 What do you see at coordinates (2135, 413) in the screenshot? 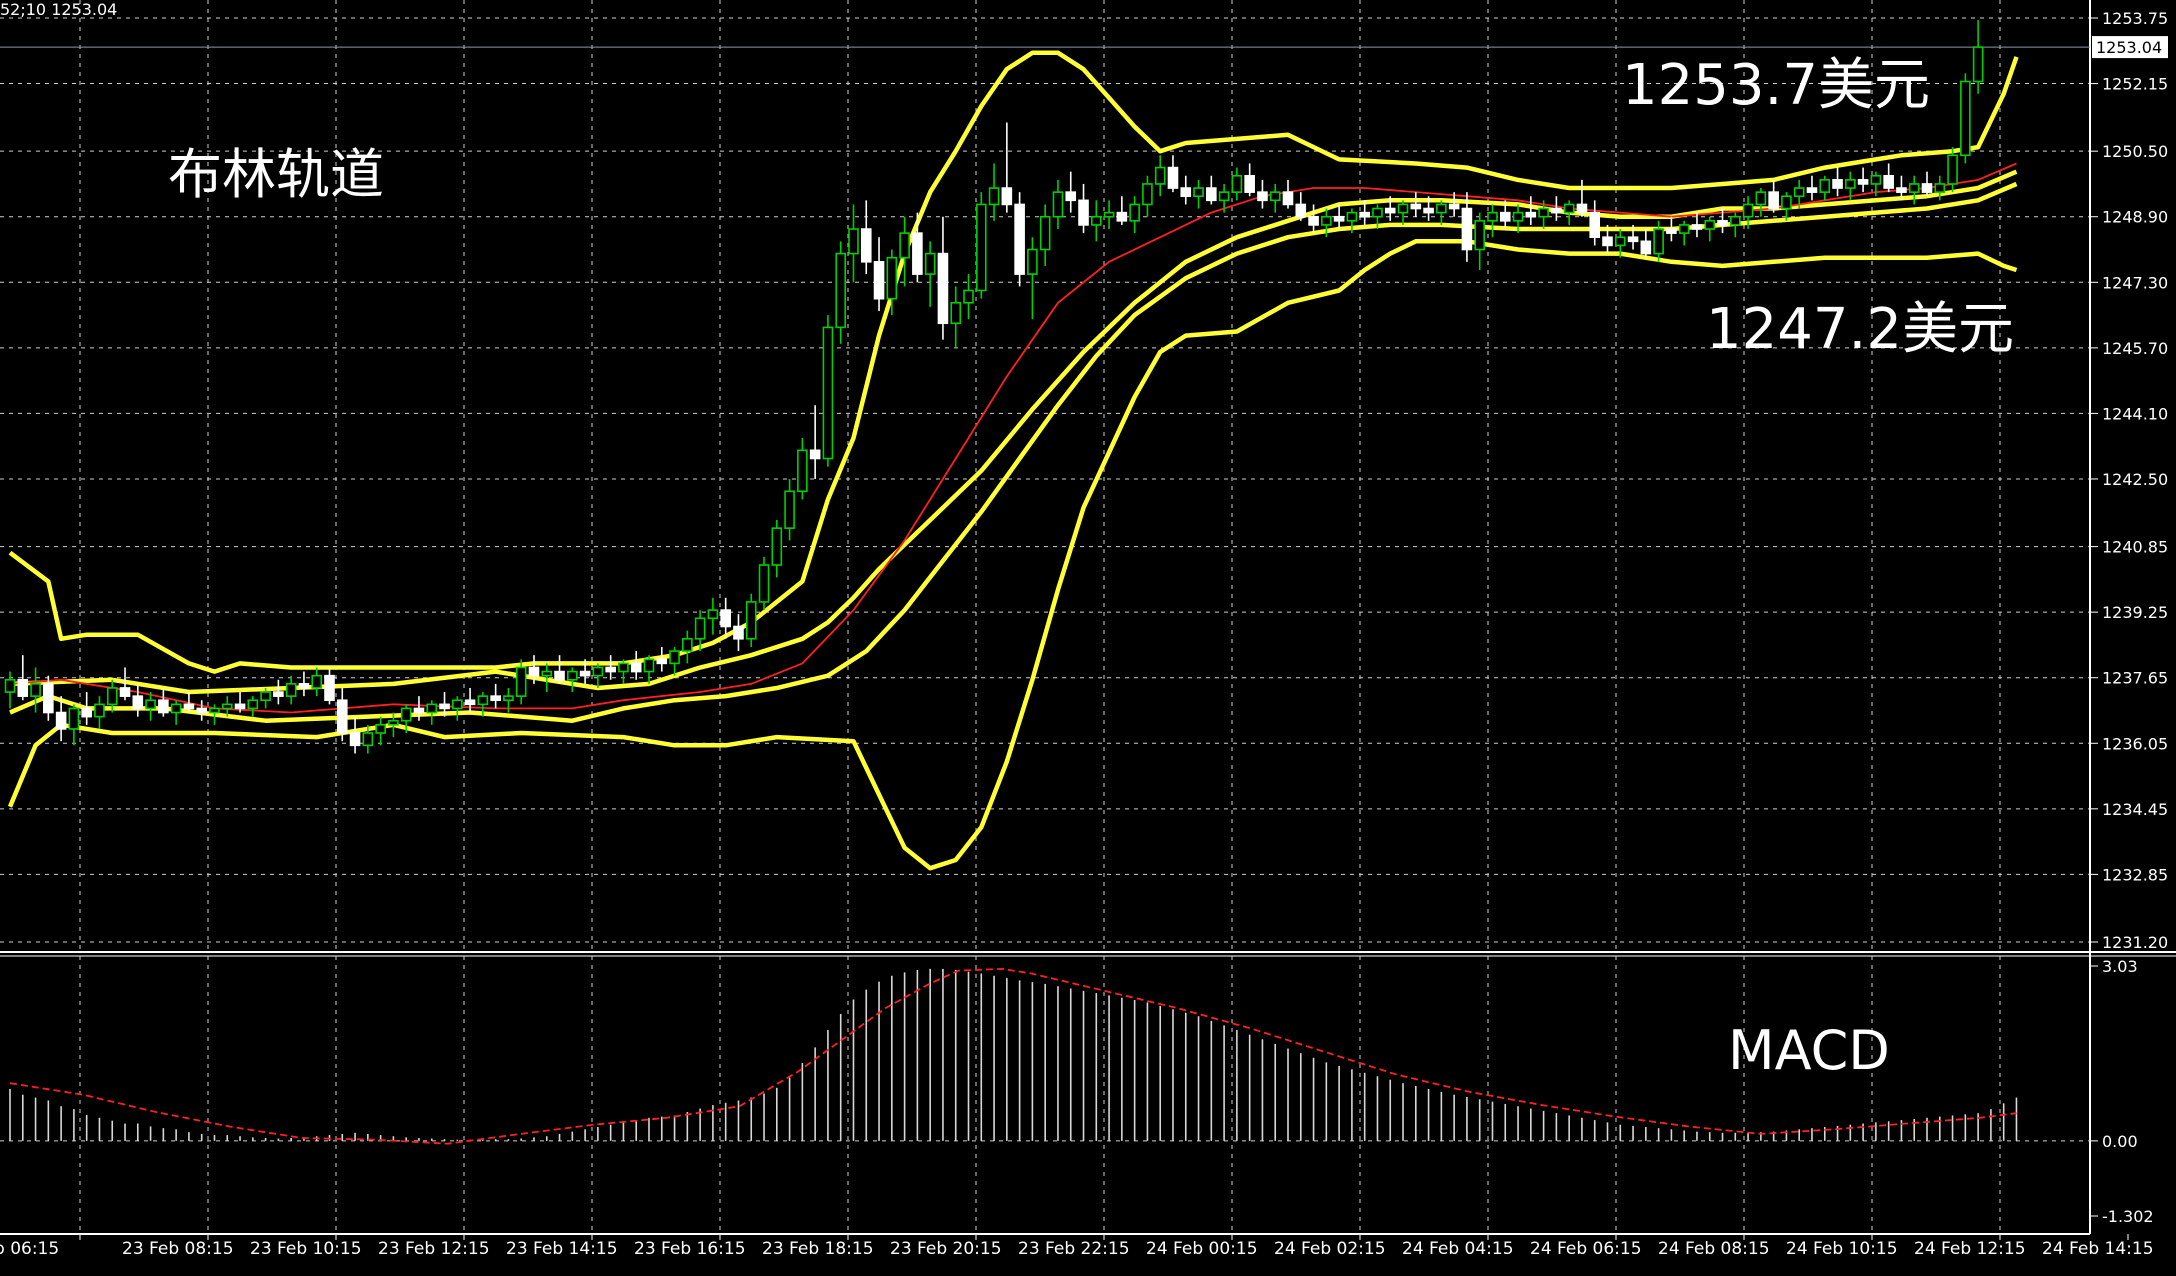
I see `price-tick-label: 1244.10` at bounding box center [2135, 413].